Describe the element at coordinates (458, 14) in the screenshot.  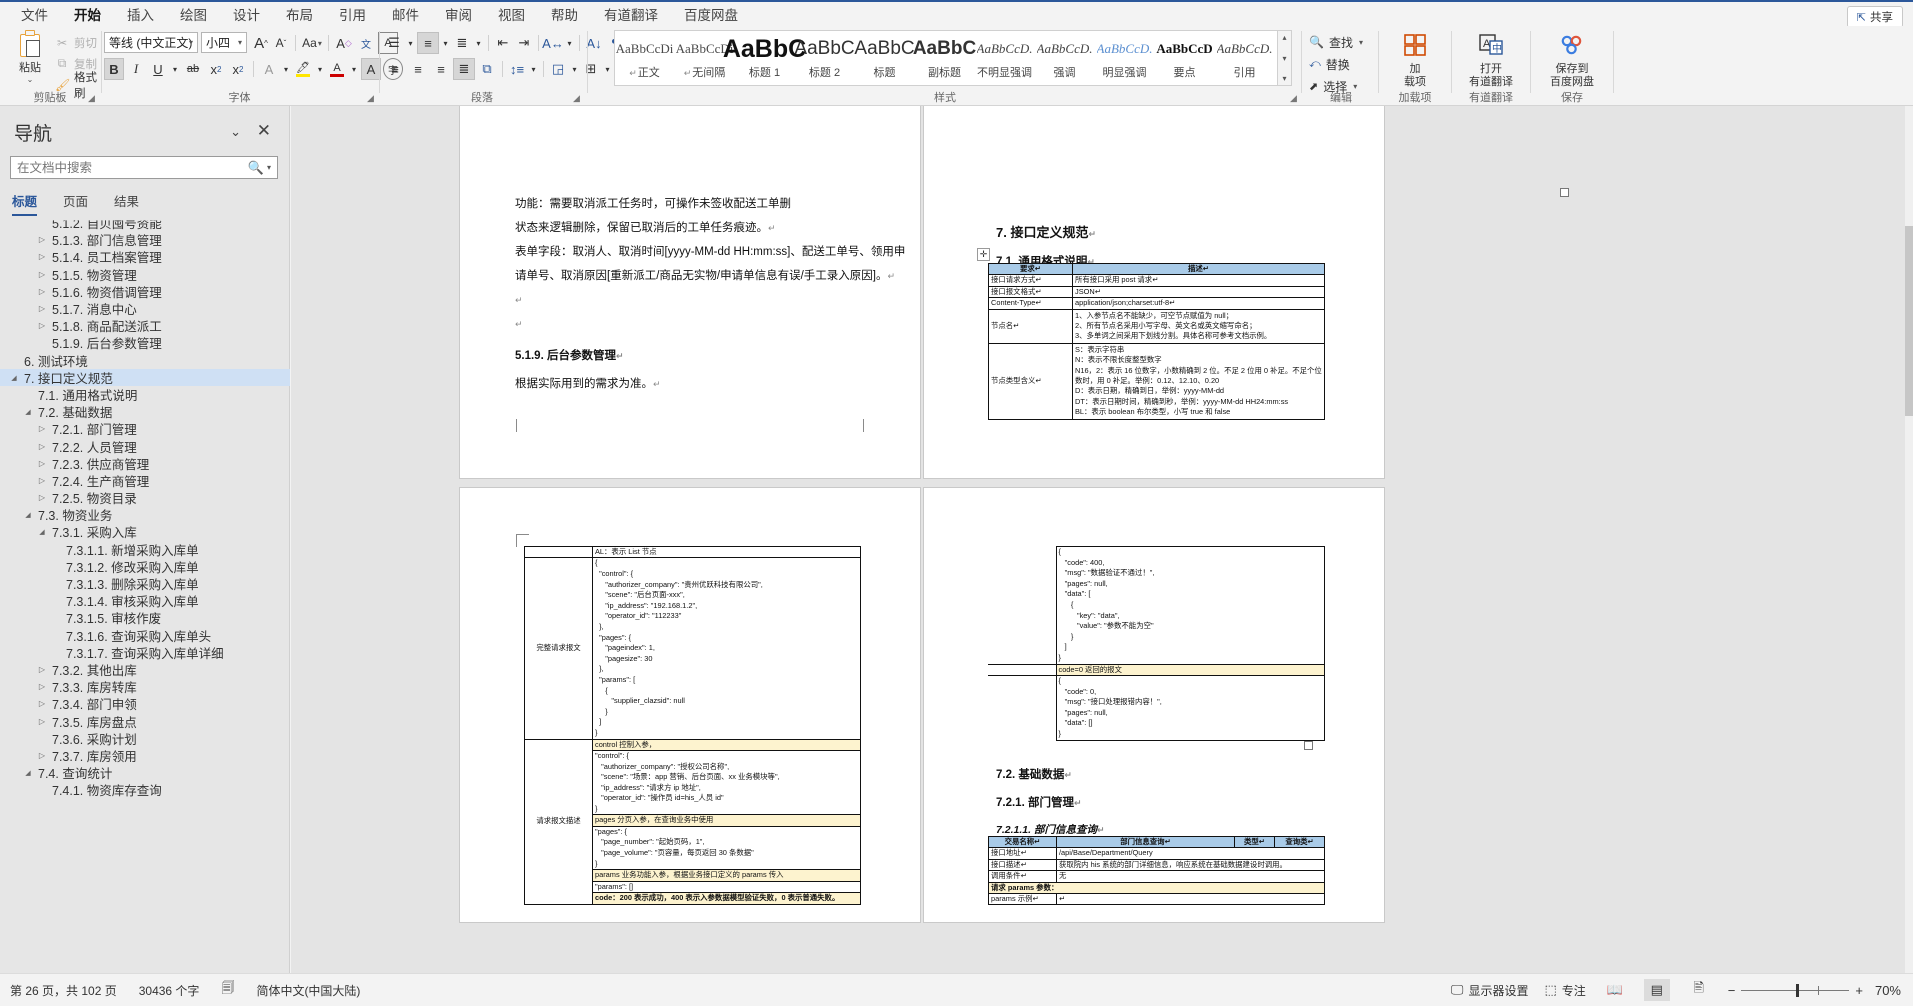
I see `tab-review: 审阅` at that location.